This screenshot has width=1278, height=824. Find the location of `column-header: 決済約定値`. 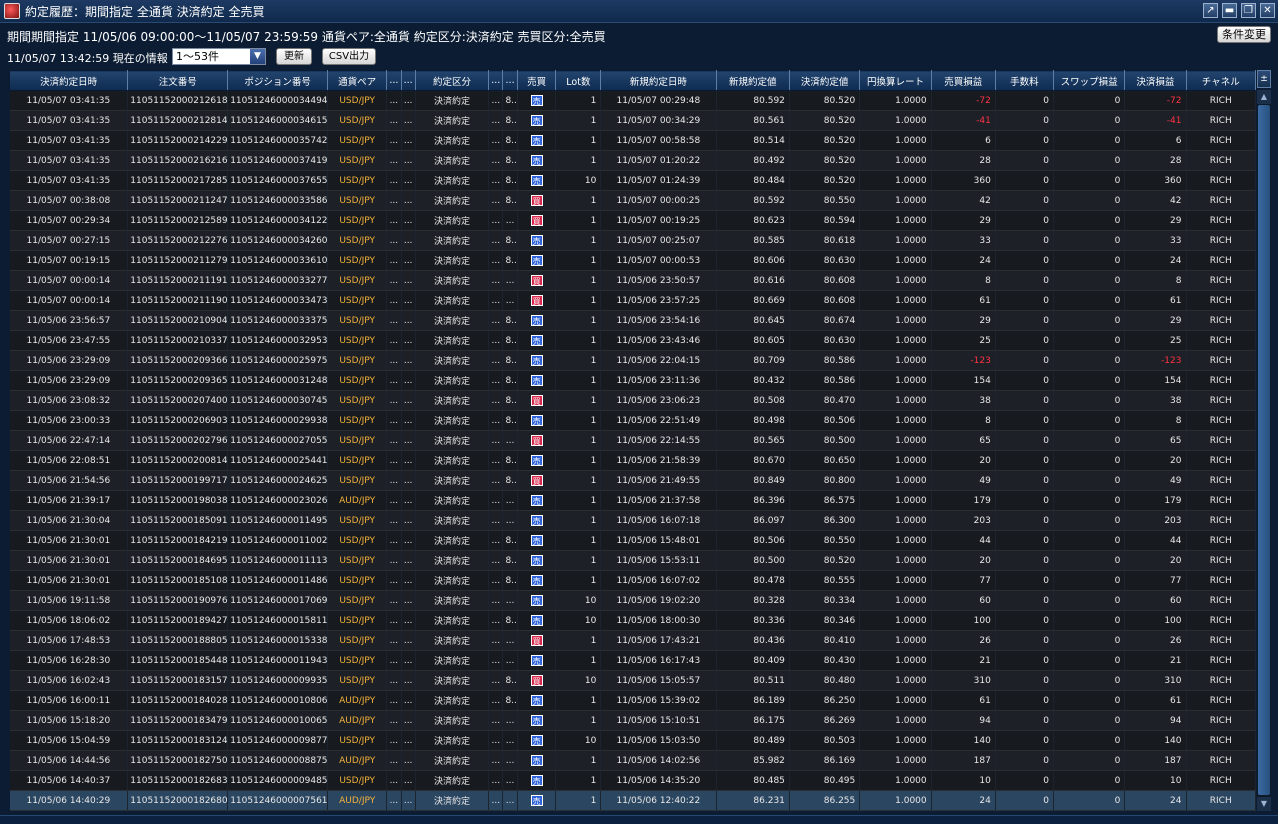

column-header: 決済約定値 is located at coordinates (824, 80).